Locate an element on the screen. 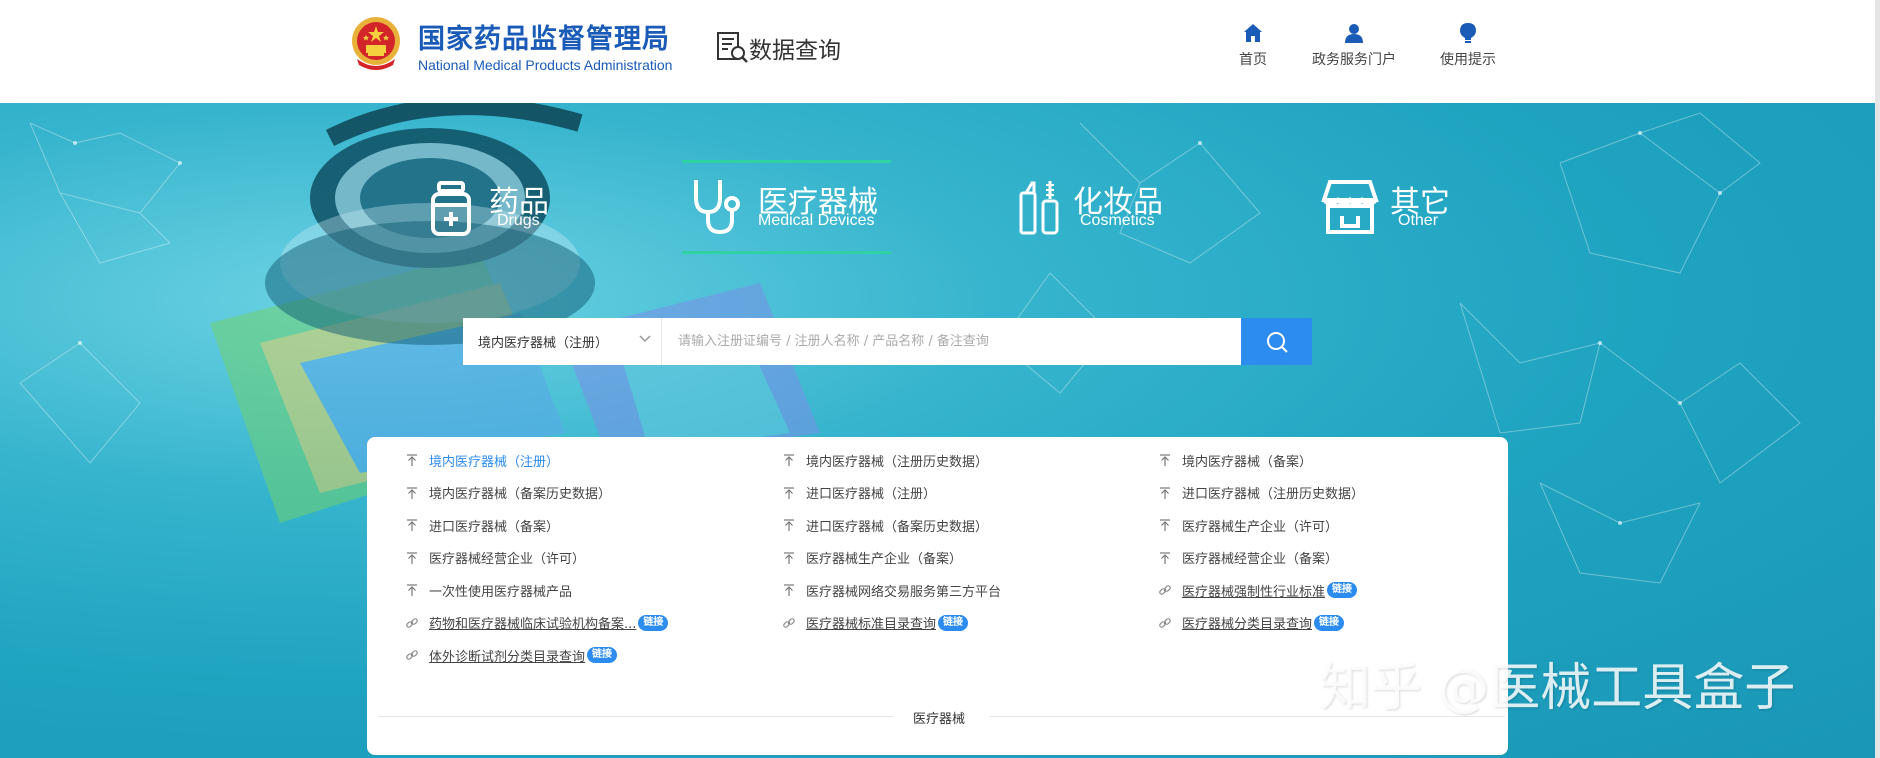  database-query-item: 医疗器械经营企业（许可） is located at coordinates (495, 558).